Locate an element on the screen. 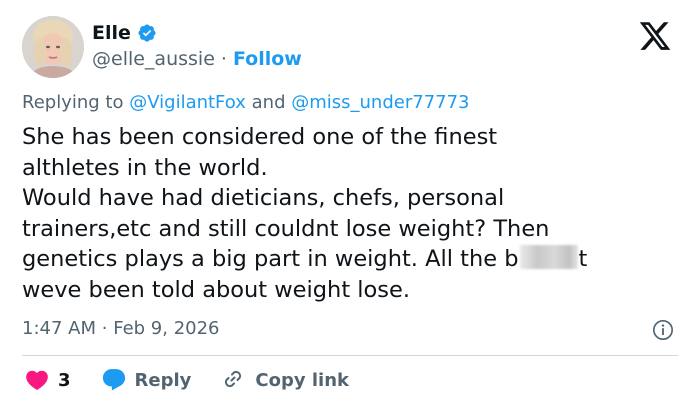 This screenshot has width=700, height=410. tweet-date: Feb 9, 2026 is located at coordinates (166, 328).